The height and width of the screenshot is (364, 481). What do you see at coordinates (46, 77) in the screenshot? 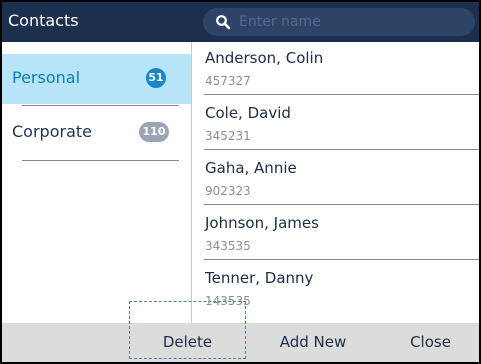
I see `sidebar-item-label: Personal` at bounding box center [46, 77].